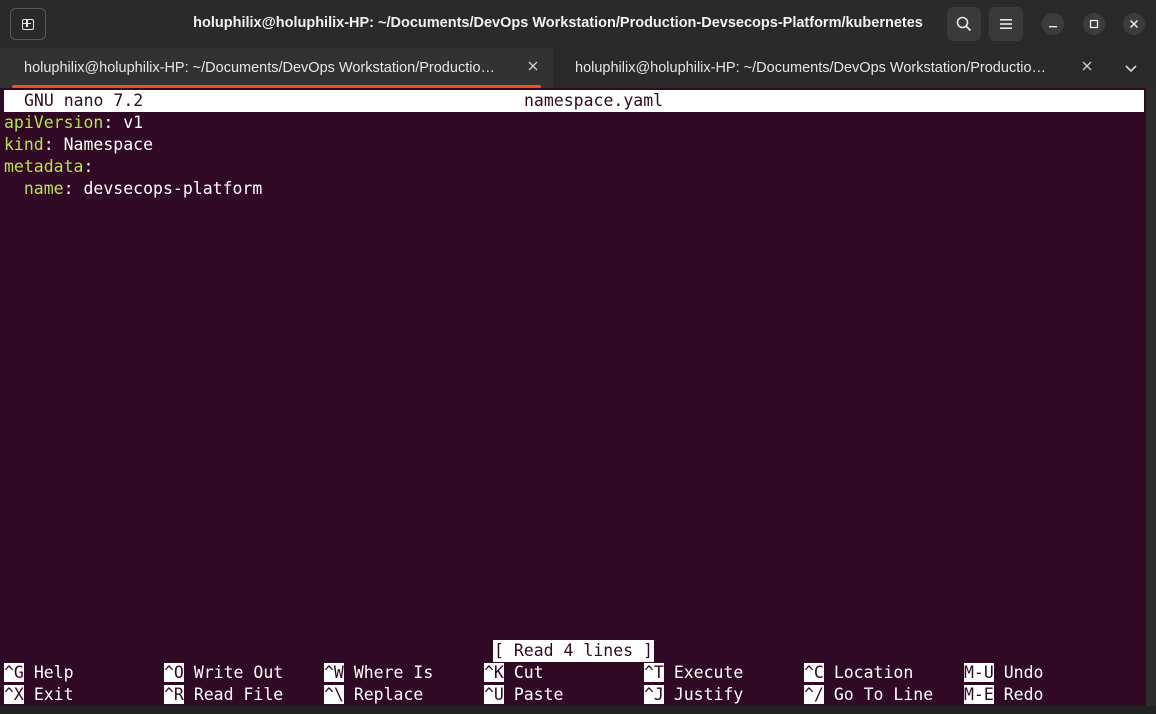 This screenshot has width=1156, height=714. I want to click on shortcut-go-to-line: ^/ Go To Line, so click(868, 695).